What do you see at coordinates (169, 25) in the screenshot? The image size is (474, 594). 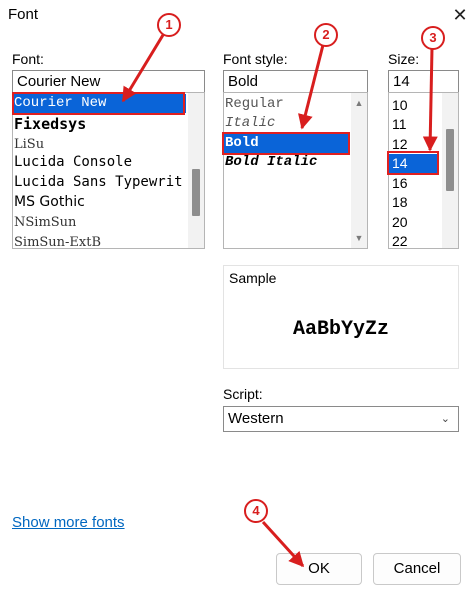 I see `callout-1: 1` at bounding box center [169, 25].